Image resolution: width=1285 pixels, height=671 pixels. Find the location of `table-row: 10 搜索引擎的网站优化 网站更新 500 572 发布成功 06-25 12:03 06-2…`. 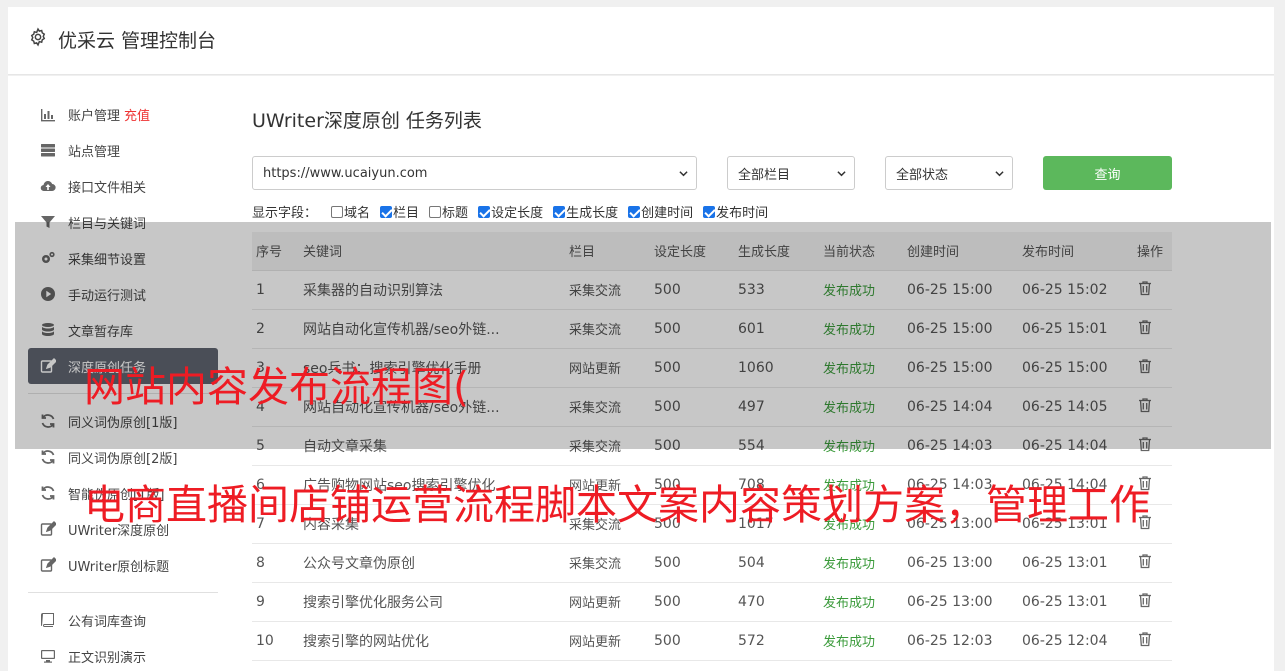

table-row: 10 搜索引擎的网站优化 网站更新 500 572 发布成功 06-25 12:03 06-2… is located at coordinates (712, 641).